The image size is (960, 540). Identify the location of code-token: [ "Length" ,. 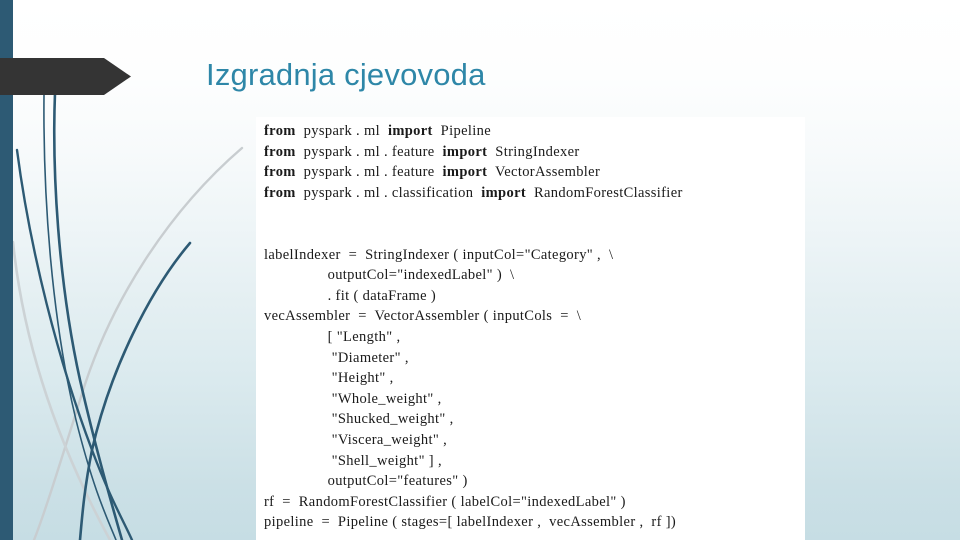
(332, 336).